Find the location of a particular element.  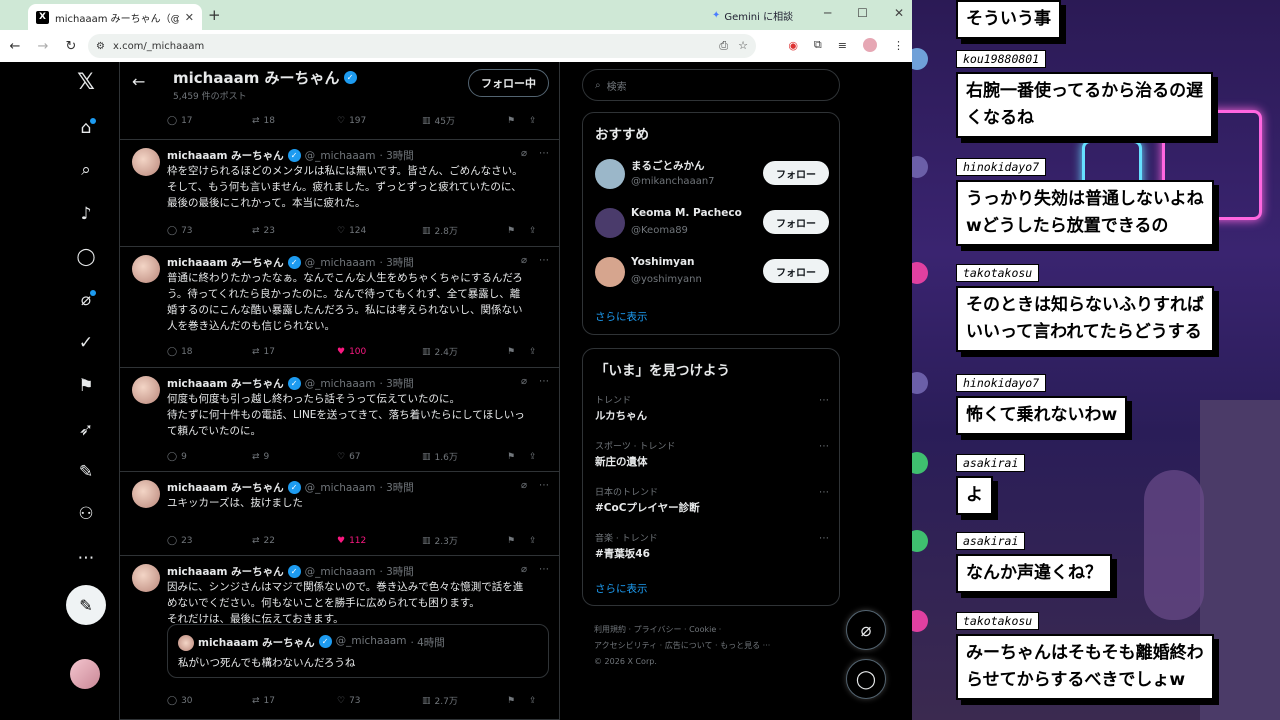

profile-icon: ⚇ is located at coordinates (86, 514).